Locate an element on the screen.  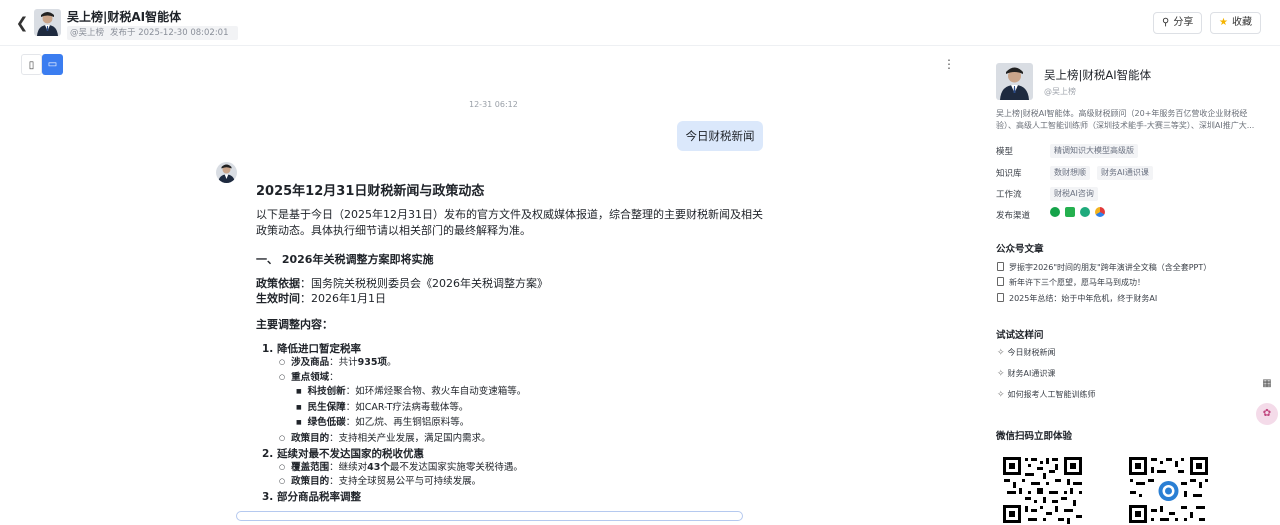
channel-web-icon is located at coordinates (1100, 212).